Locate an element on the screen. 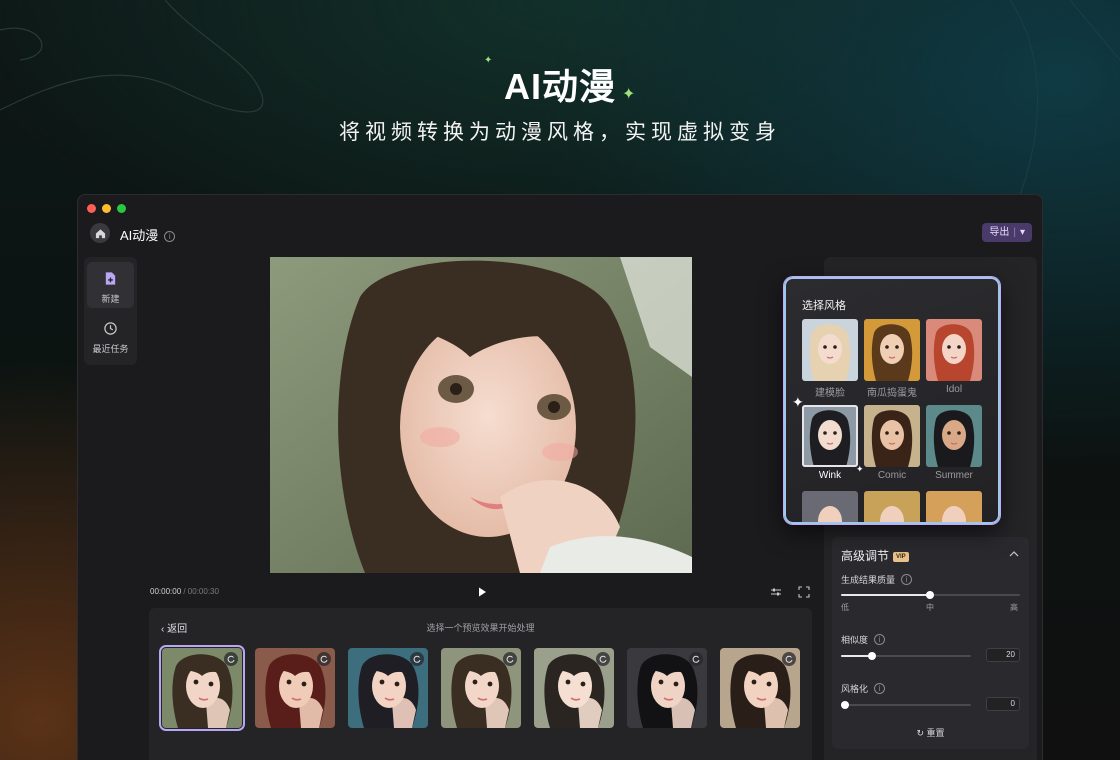 This screenshot has height=760, width=1120. style-option: Wink is located at coordinates (830, 443).